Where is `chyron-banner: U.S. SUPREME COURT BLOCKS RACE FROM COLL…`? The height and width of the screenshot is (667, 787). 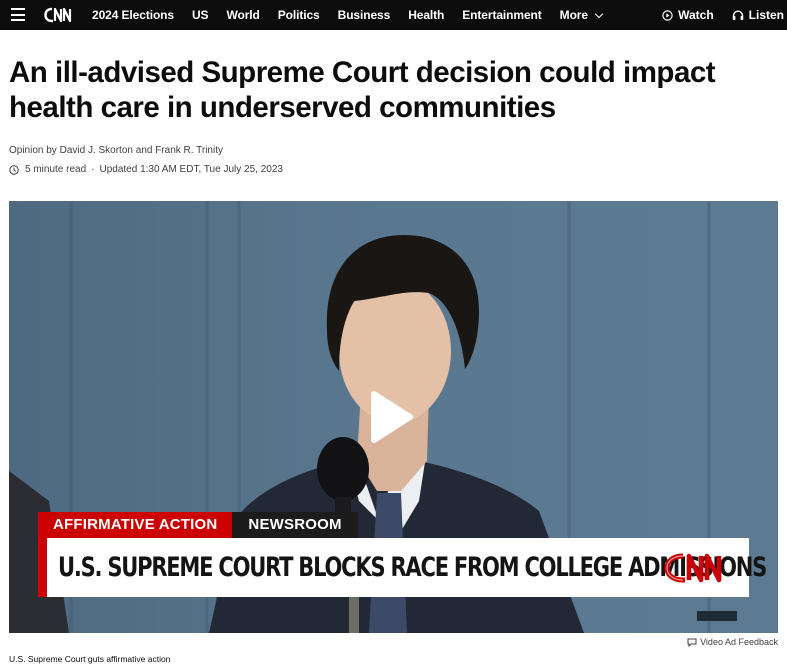 chyron-banner: U.S. SUPREME COURT BLOCKS RACE FROM COLL… is located at coordinates (402, 567).